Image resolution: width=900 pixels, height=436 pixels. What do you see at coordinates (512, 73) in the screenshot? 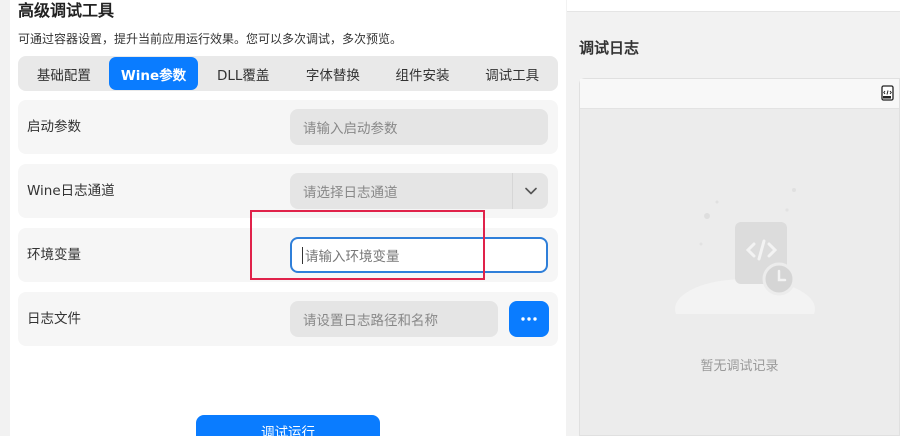
I see `tab-debug-tools: 调试工具` at bounding box center [512, 73].